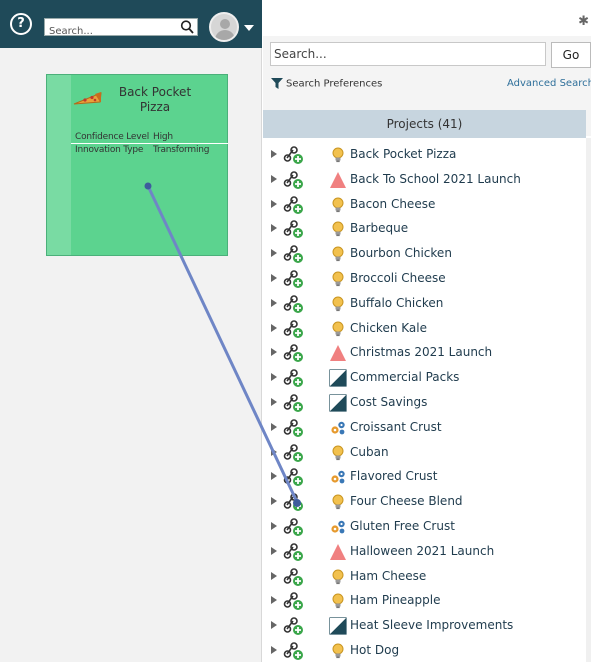 This screenshot has height=662, width=591. Describe the element at coordinates (181, 150) in the screenshot. I see `attr-value: Transforming` at that location.